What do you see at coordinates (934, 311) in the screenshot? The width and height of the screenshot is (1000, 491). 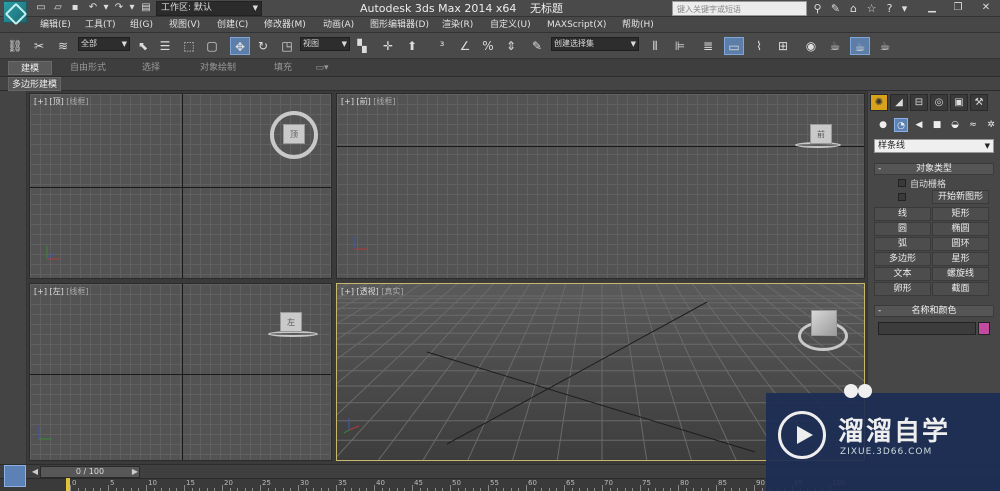 I see `name-and-color-rollout: - 名称和颜色` at bounding box center [934, 311].